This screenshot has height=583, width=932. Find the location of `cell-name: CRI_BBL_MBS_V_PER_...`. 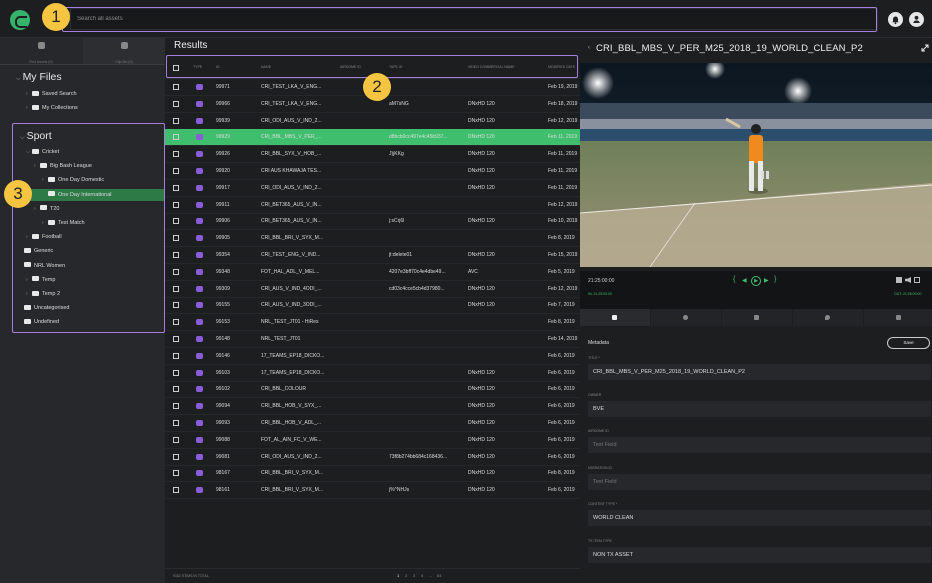

cell-name: CRI_BBL_MBS_V_PER_... is located at coordinates (291, 137).